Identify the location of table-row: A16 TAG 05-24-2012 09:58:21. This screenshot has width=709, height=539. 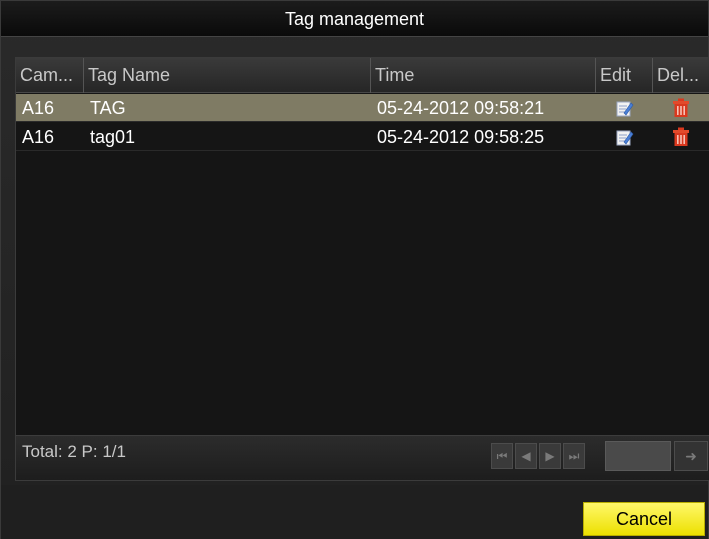
(362, 108).